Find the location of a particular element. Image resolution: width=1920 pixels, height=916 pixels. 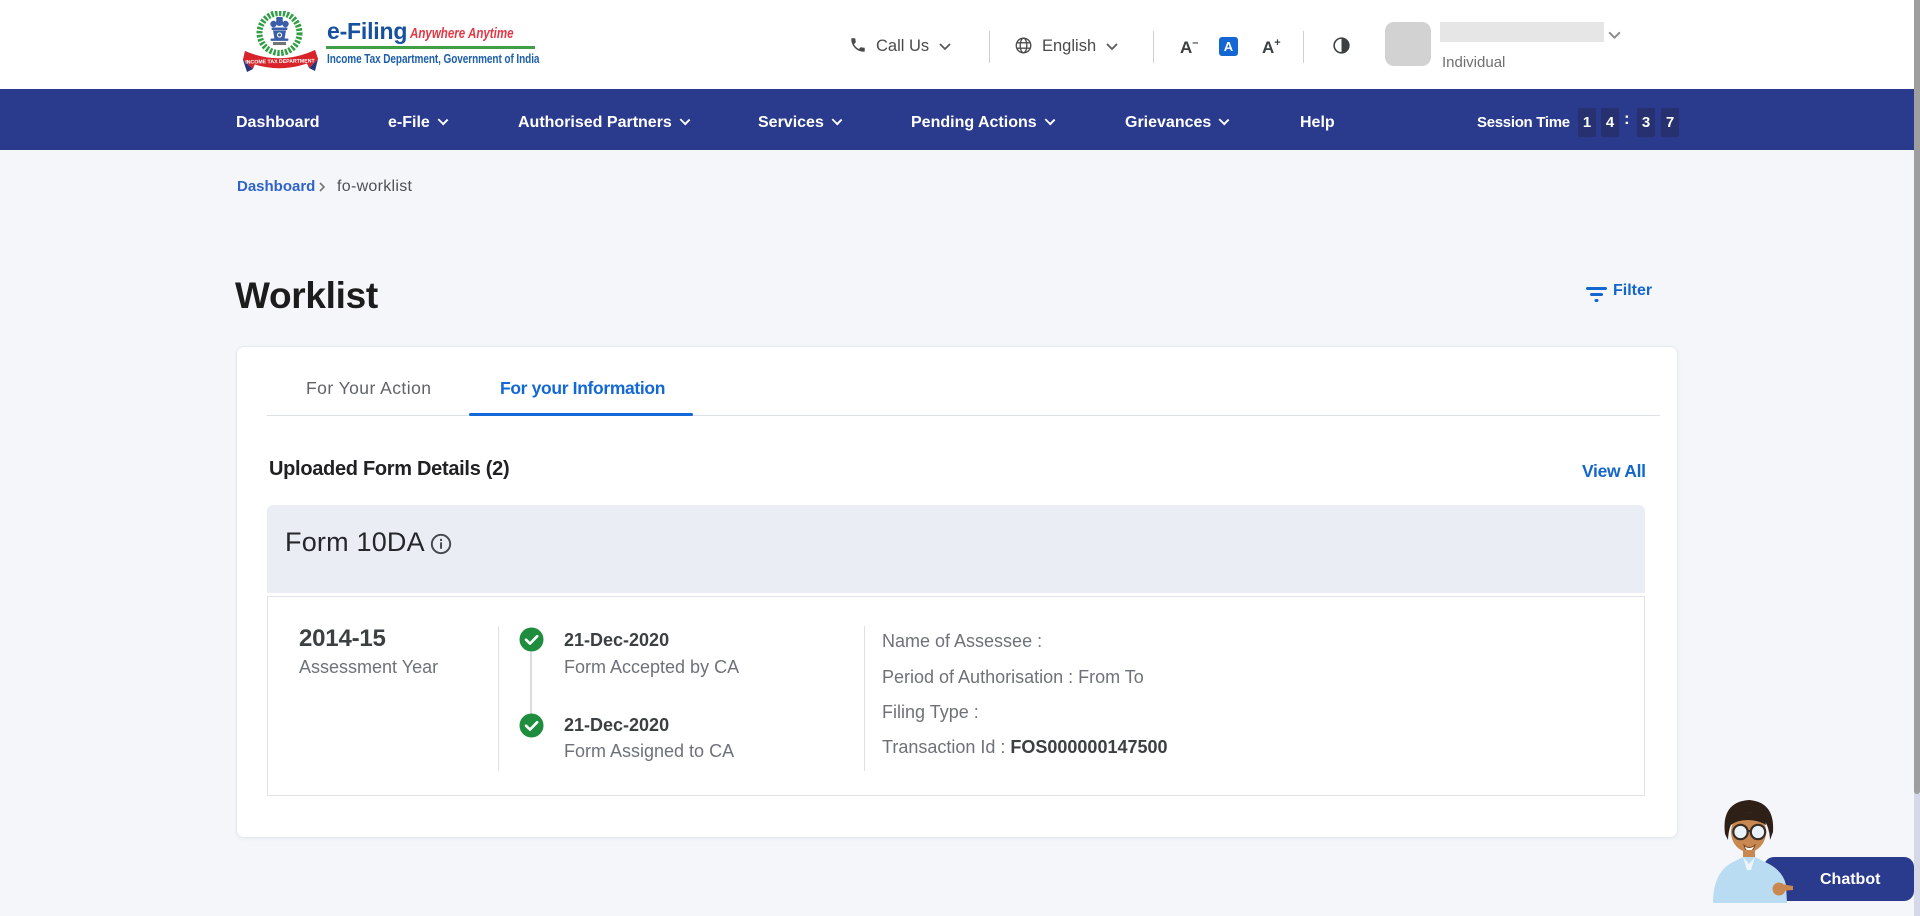

svg-text: INCOME TAX DEPARTMENT is located at coordinates (280, 61).